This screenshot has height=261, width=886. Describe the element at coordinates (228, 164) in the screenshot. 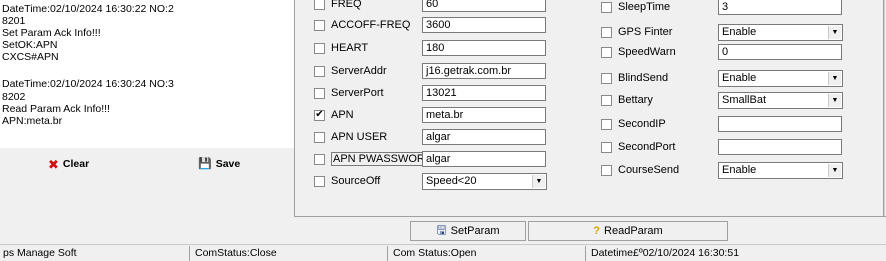

I see `save-label: Save` at that location.